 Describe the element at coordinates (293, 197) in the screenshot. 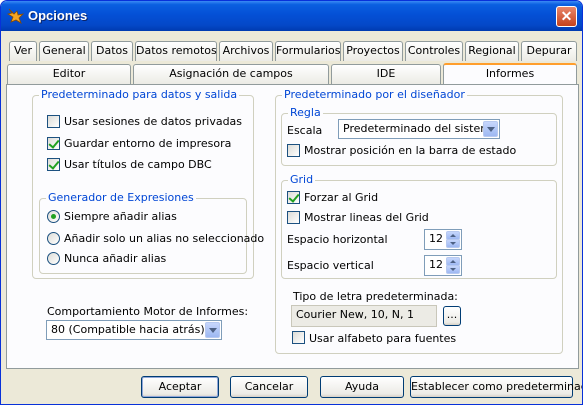

I see `snap-to-grid-checkbox` at that location.